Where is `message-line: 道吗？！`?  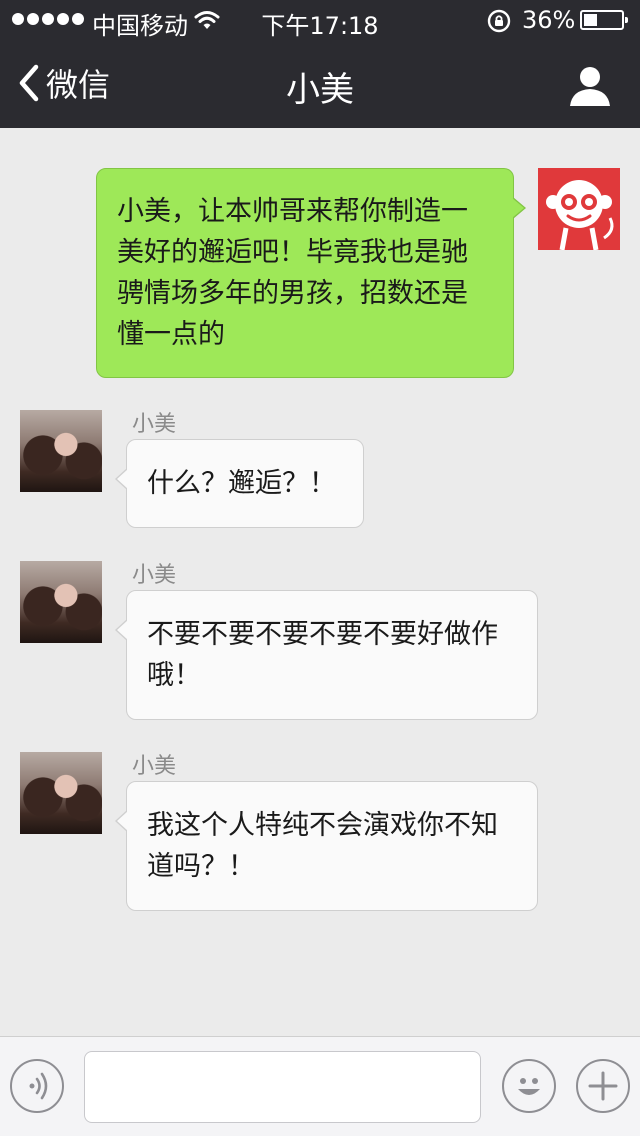
message-line: 道吗？！ is located at coordinates (201, 866).